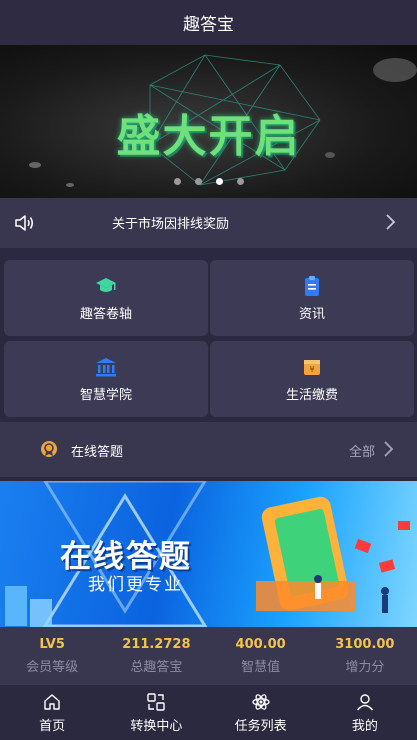 Image resolution: width=417 pixels, height=740 pixels. What do you see at coordinates (105, 395) in the screenshot?
I see `feature-label: 智慧学院` at bounding box center [105, 395].